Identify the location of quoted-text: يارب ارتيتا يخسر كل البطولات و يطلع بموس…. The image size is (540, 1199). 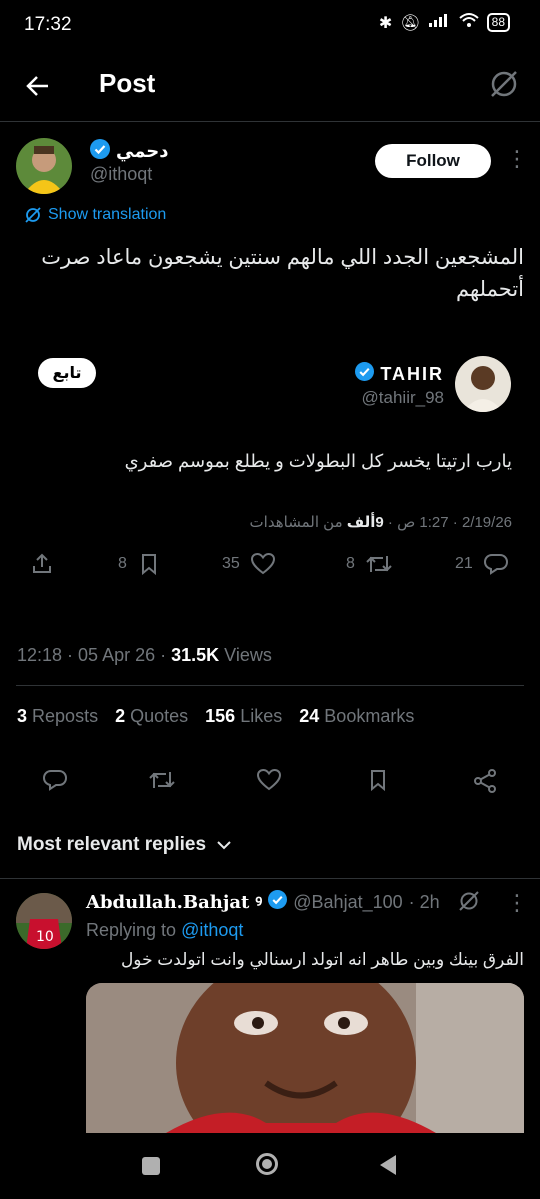
(318, 461).